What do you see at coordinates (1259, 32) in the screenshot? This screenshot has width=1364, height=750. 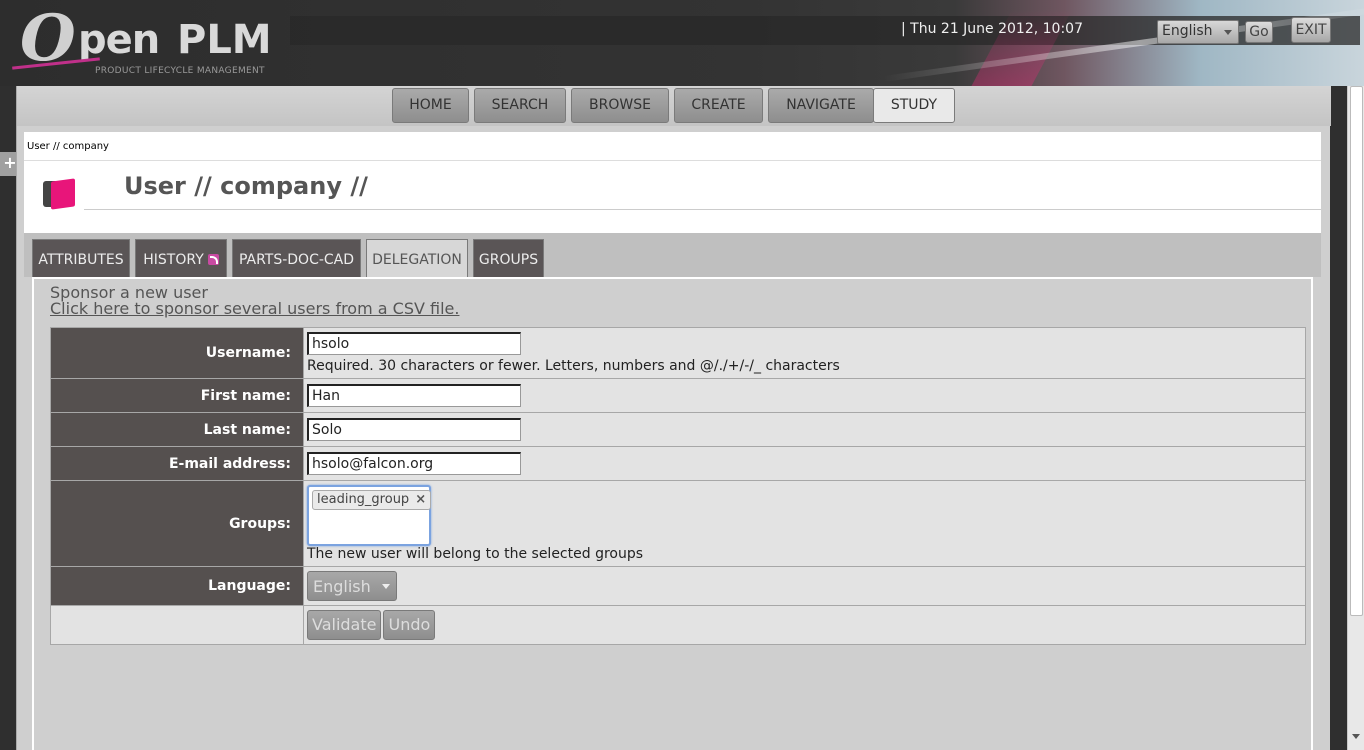 I see `go-button: Go` at bounding box center [1259, 32].